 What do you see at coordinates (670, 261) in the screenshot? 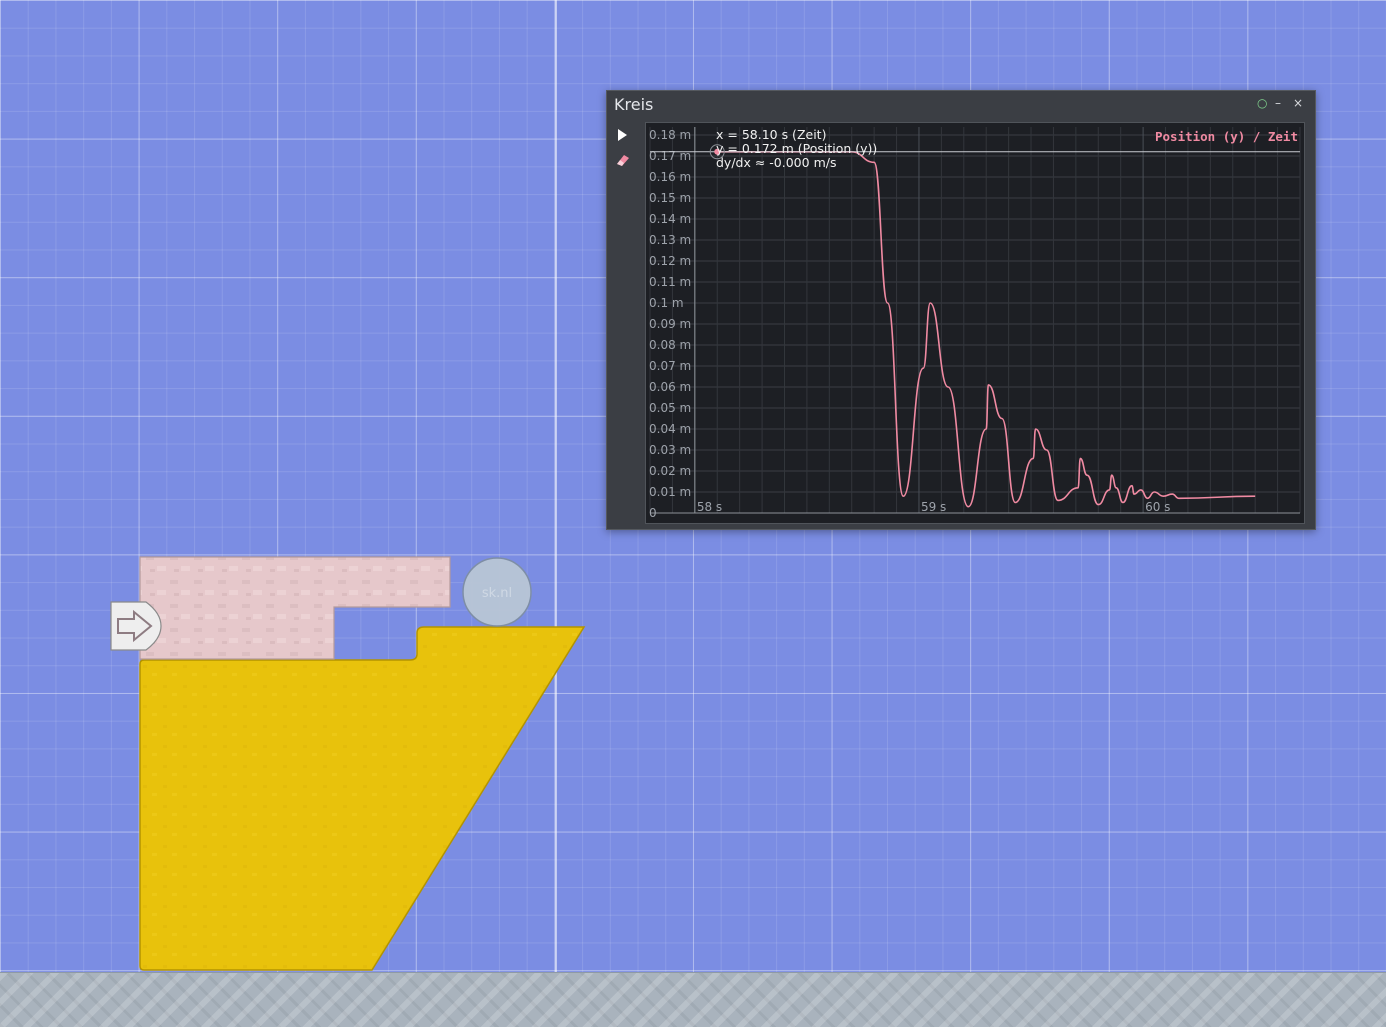
I see `y-tick-label: 0.12 m` at bounding box center [670, 261].